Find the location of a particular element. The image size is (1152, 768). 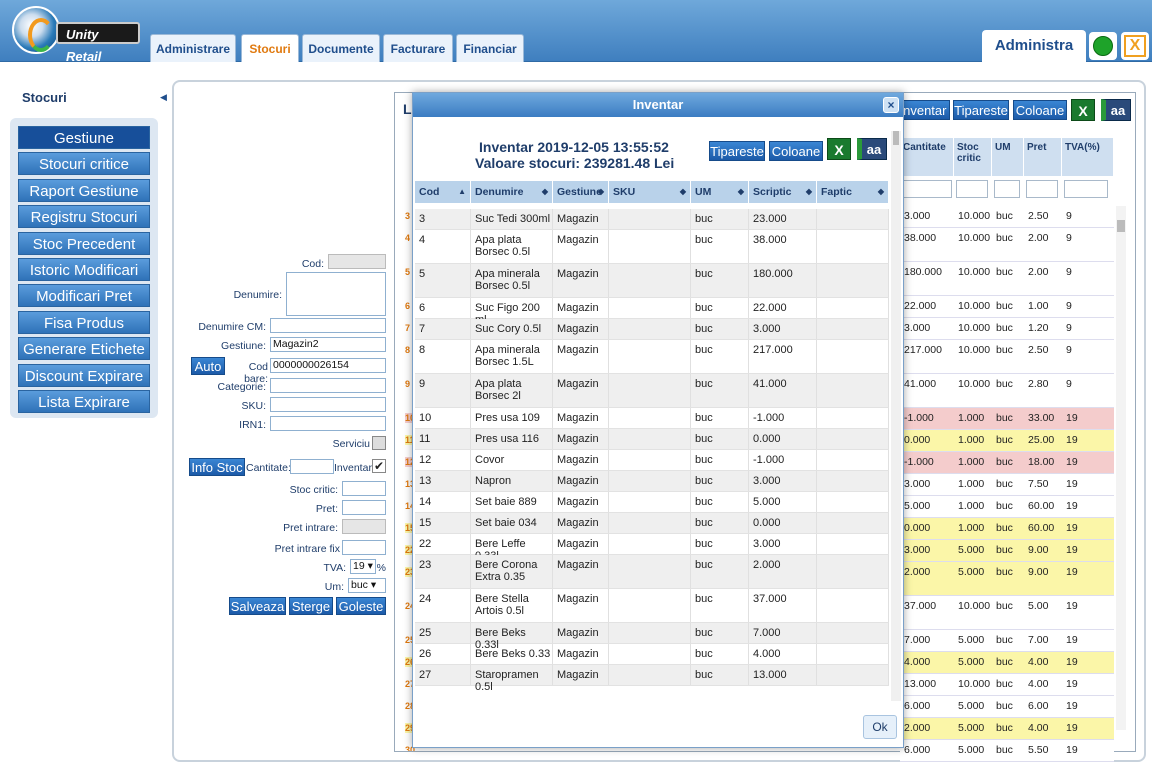

user-tab: Administra is located at coordinates (1034, 46).